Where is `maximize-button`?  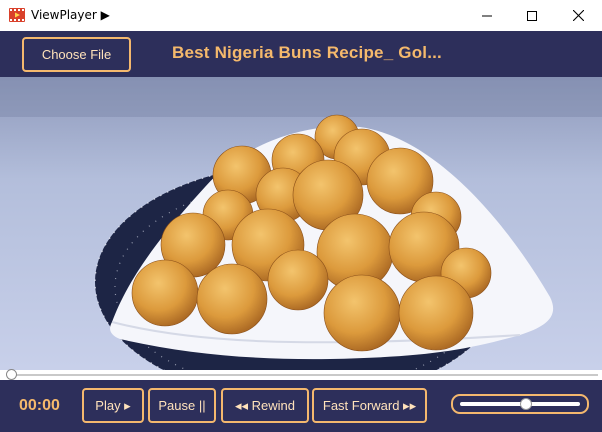 maximize-button is located at coordinates (532, 15).